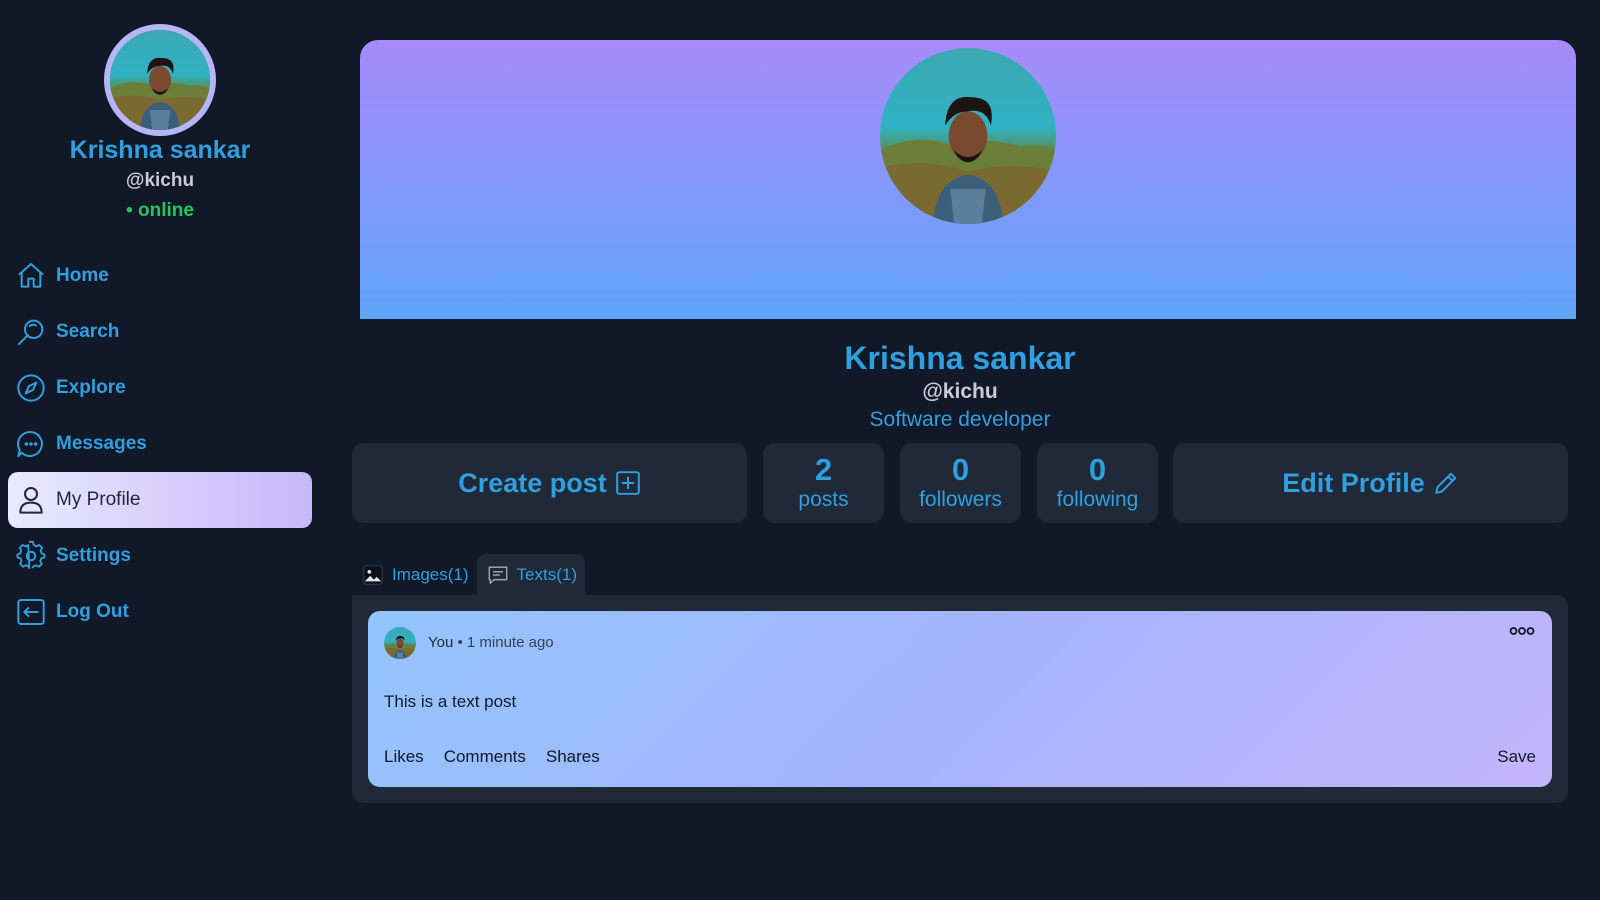 This screenshot has width=1600, height=900. What do you see at coordinates (160, 612) in the screenshot?
I see `sidebar-item-log-out: Log Out` at bounding box center [160, 612].